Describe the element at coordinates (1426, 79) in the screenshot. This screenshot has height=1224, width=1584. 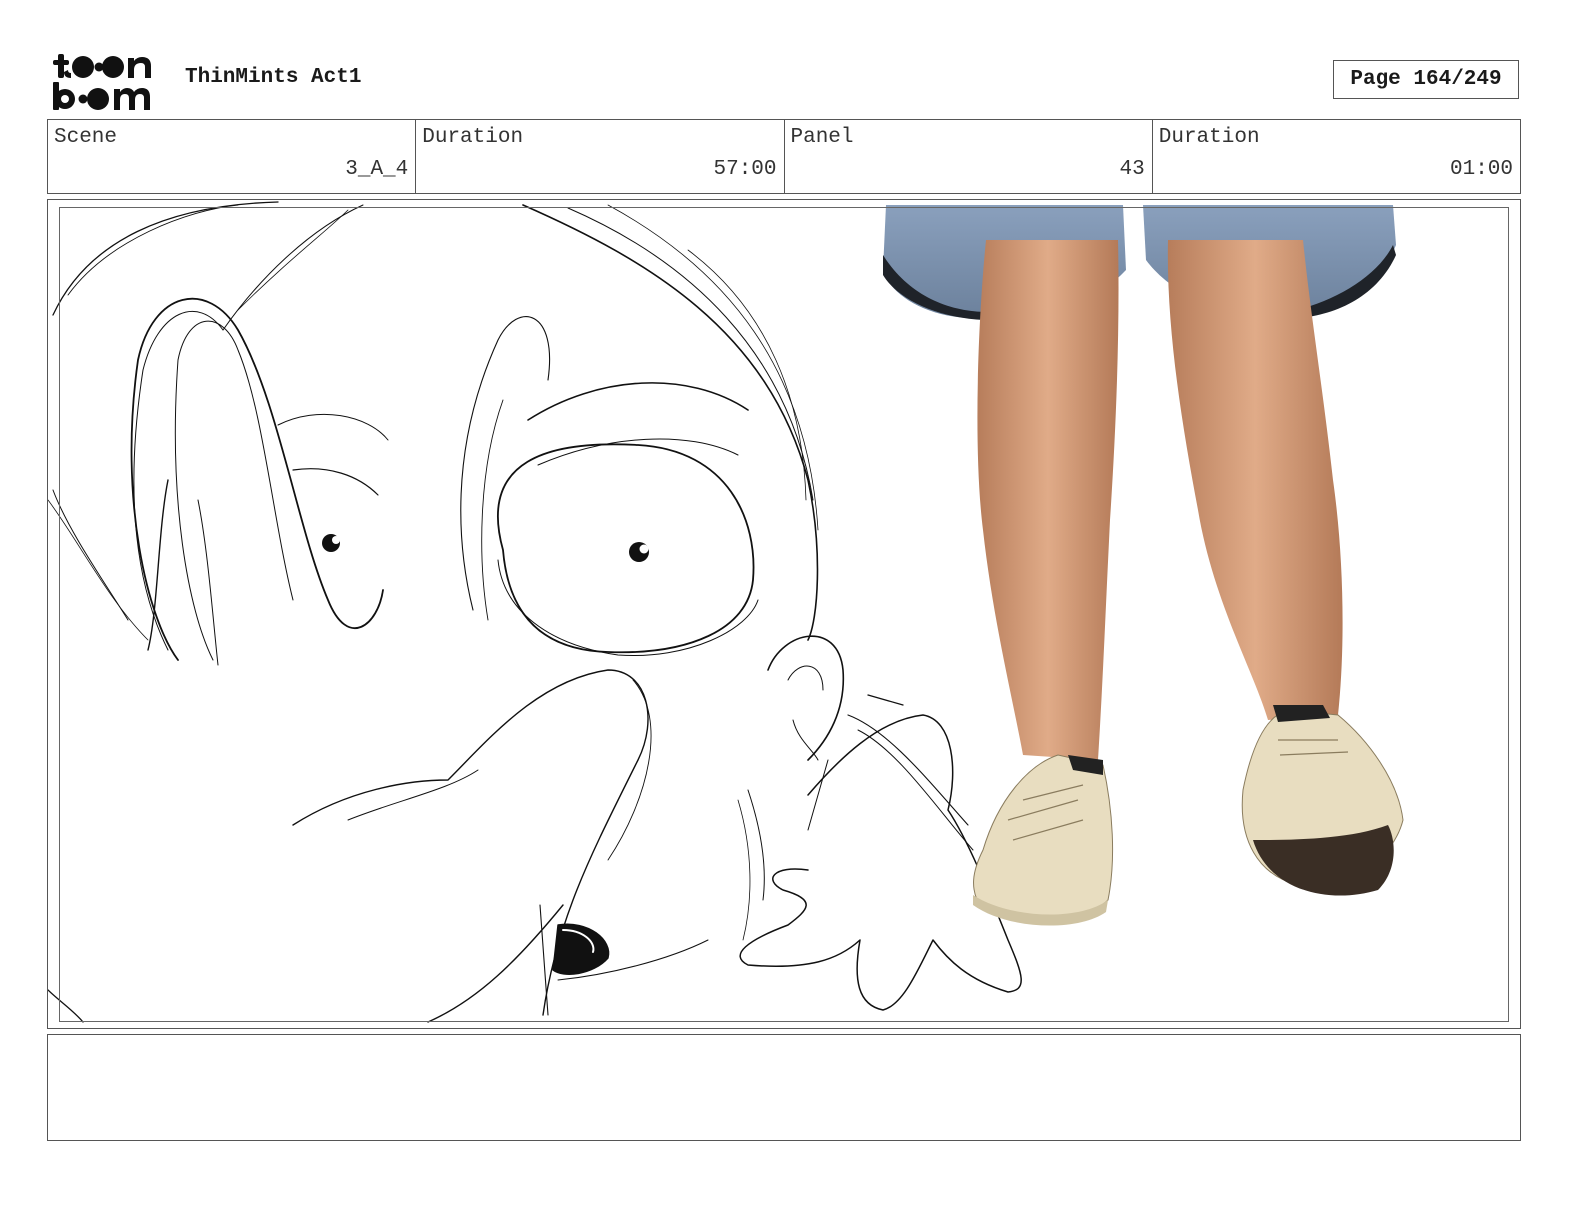
I see `page-number: Page 164/249` at that location.